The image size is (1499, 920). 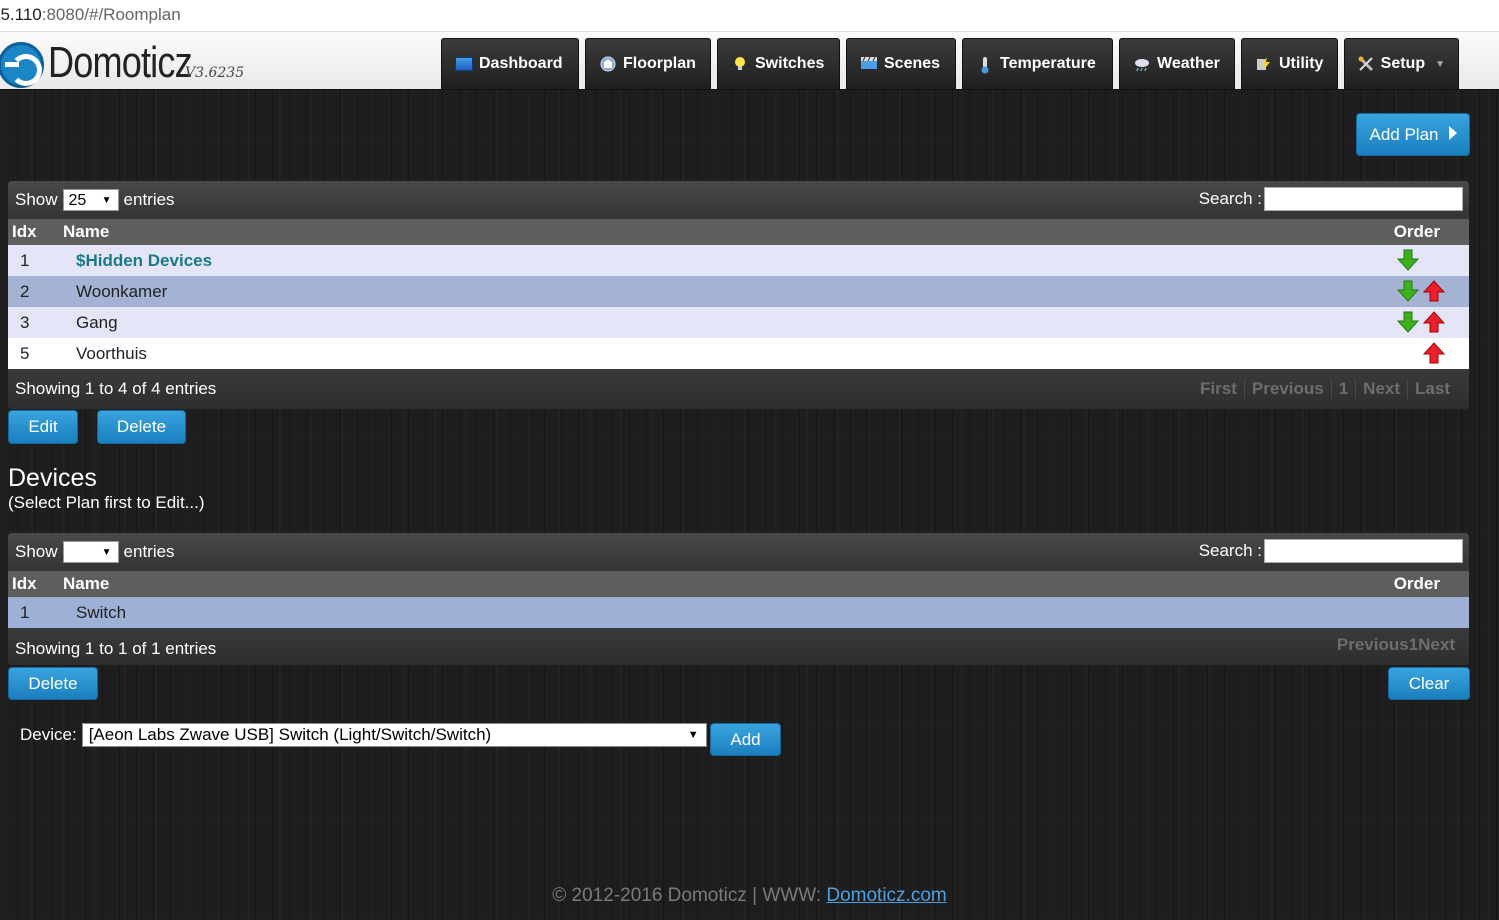 What do you see at coordinates (1381, 389) in the screenshot?
I see `pager-next: Next` at bounding box center [1381, 389].